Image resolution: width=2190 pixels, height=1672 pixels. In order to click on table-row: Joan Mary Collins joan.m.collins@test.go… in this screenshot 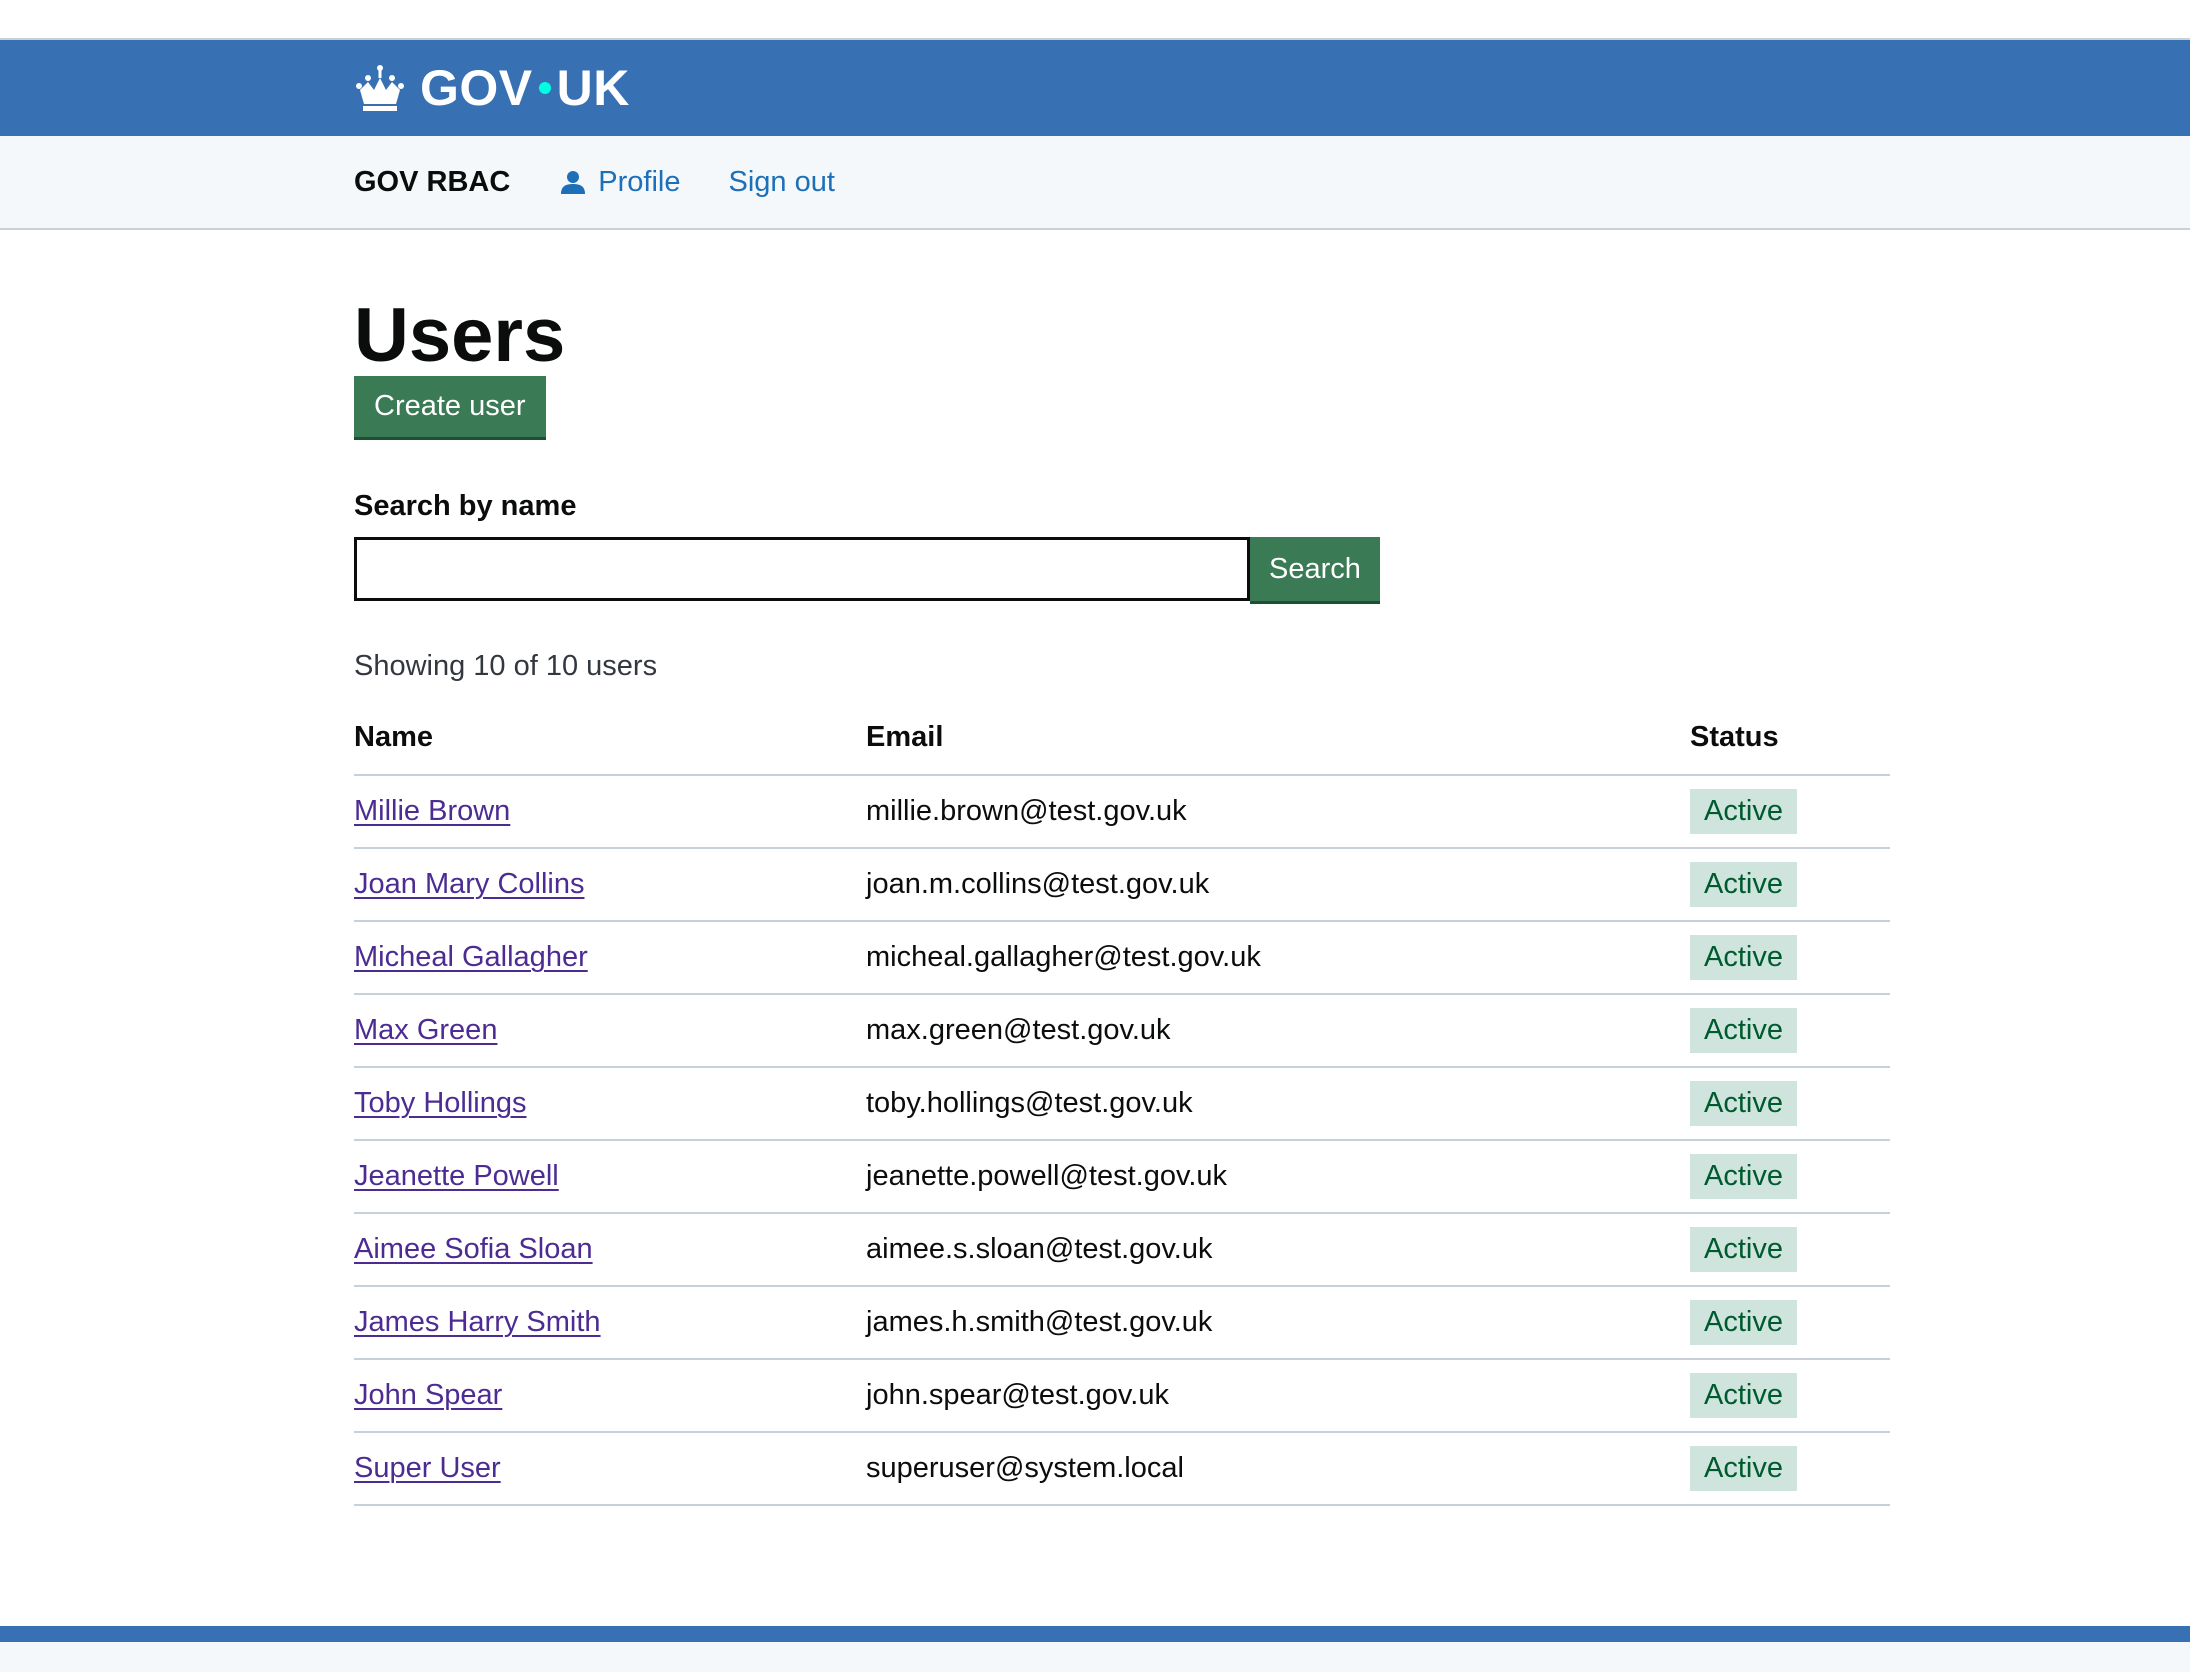, I will do `click(1122, 885)`.